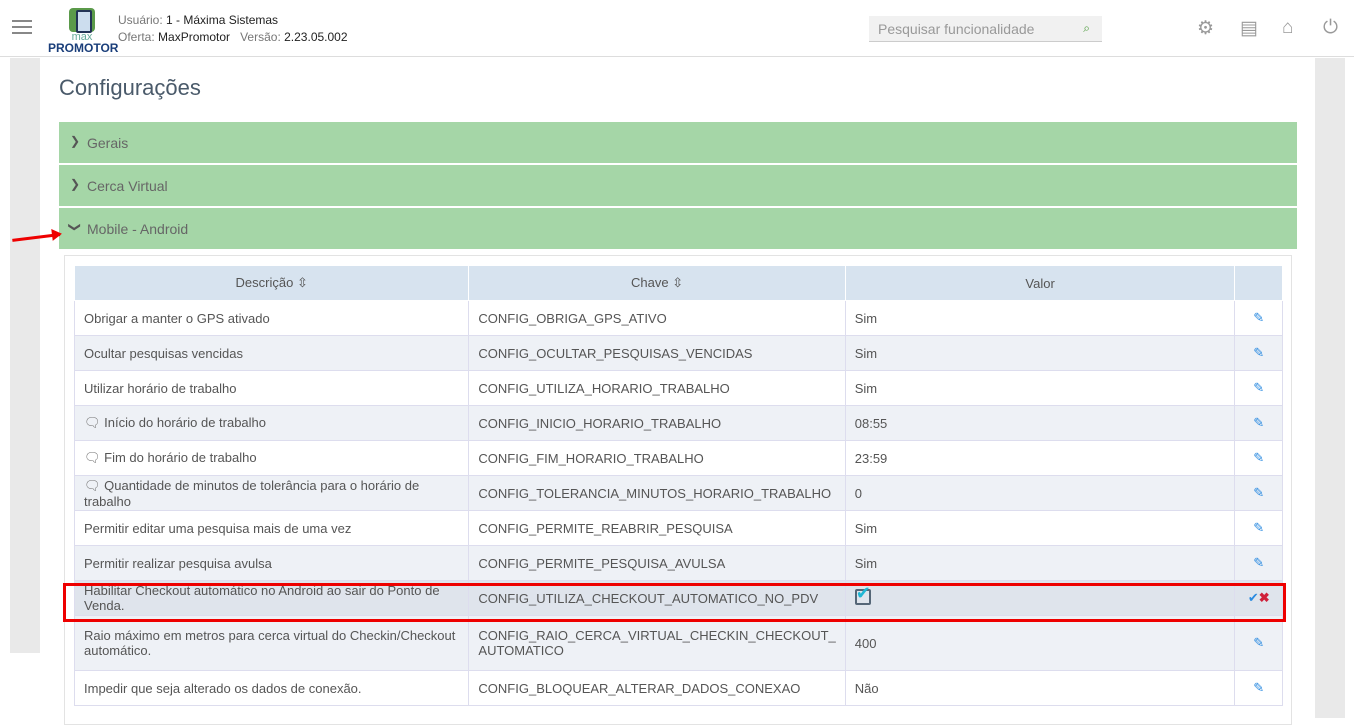  Describe the element at coordinates (657, 528) in the screenshot. I see `key-cell: CONFIG_PERMITE_REABRIR_PESQUISA` at that location.